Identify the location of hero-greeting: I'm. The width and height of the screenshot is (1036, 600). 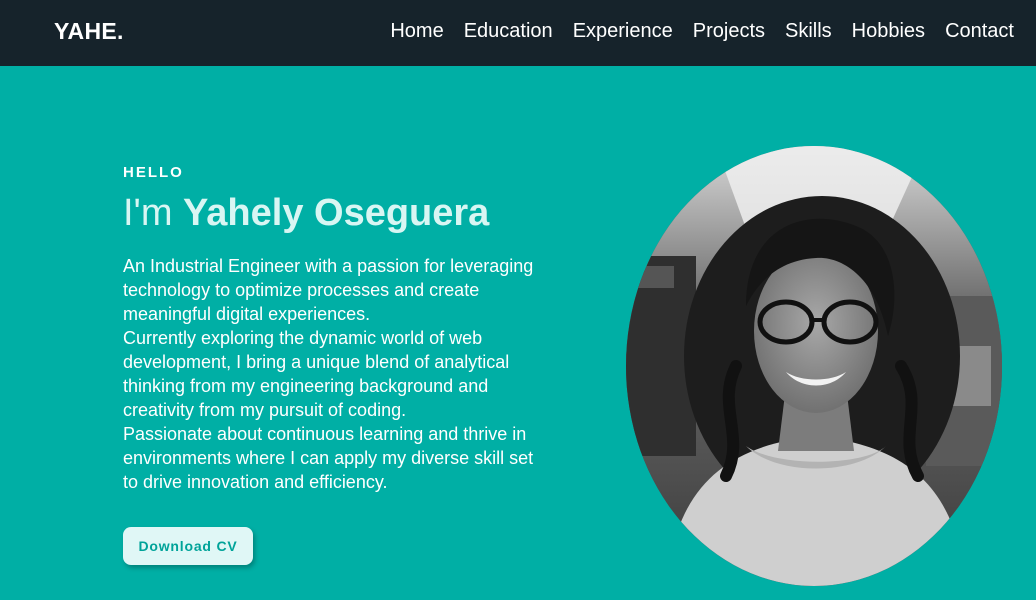
(148, 213).